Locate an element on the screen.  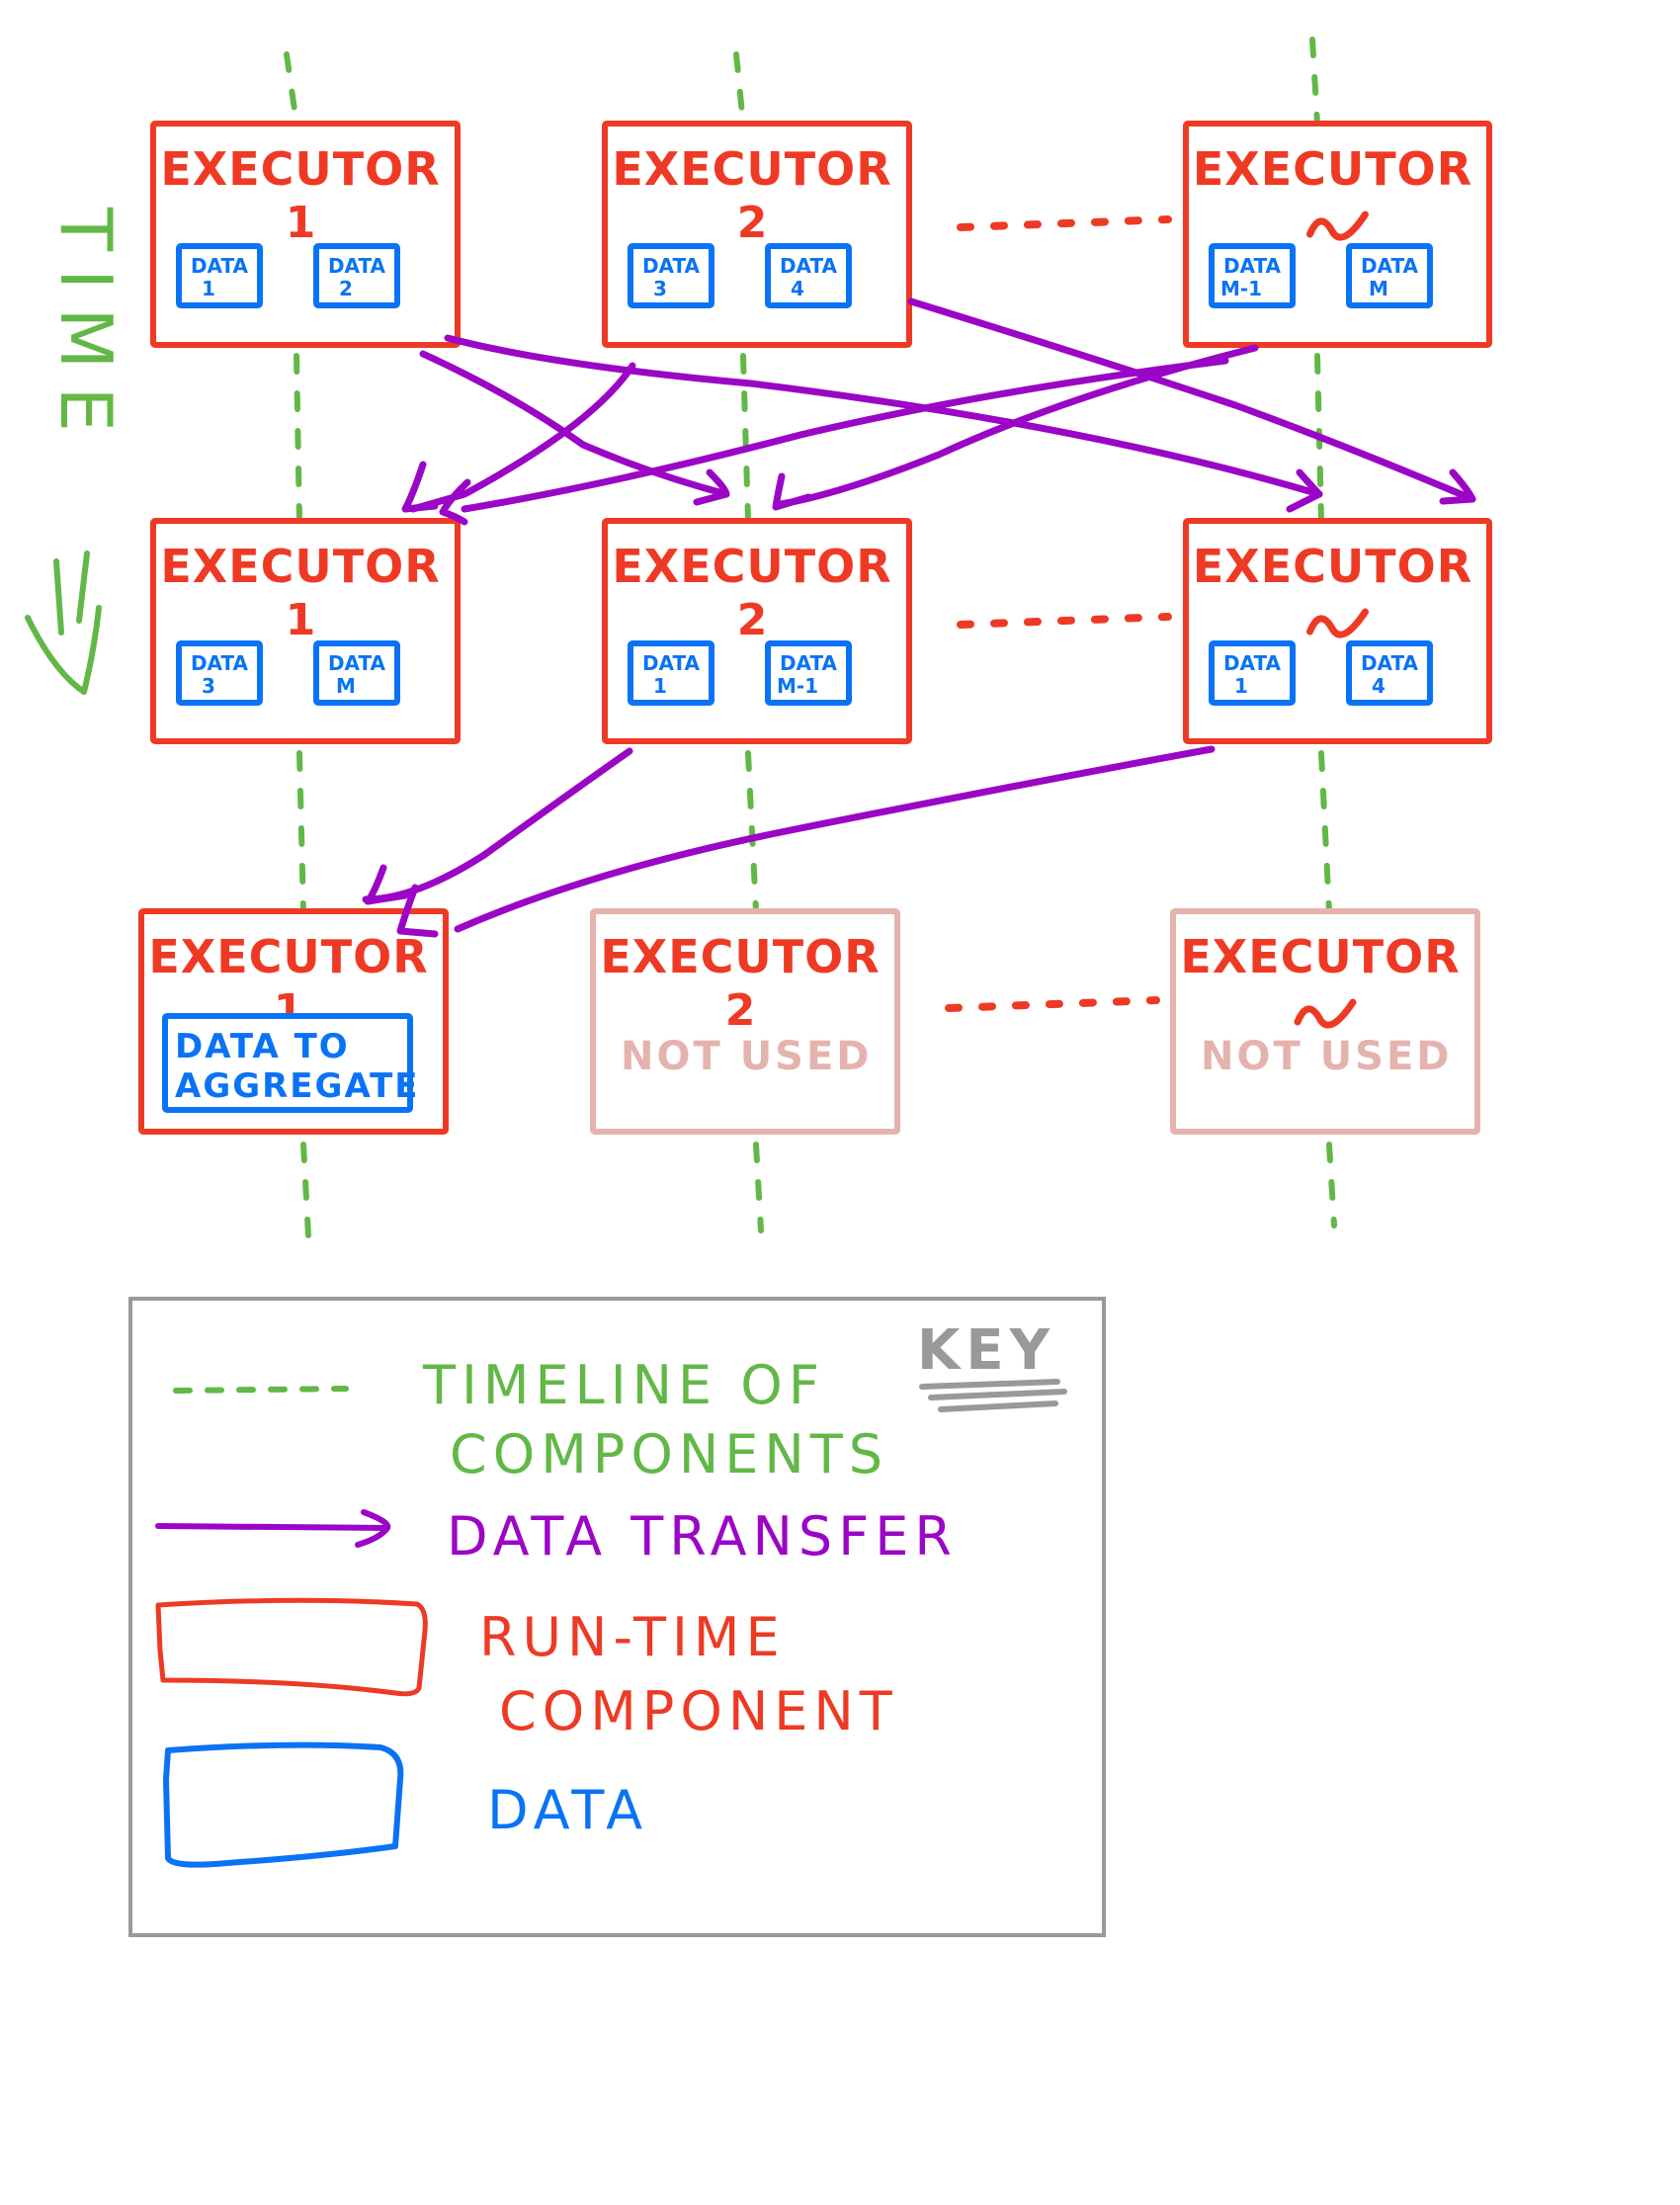
executor-r1-en: EXECUTORNDATAM-1DATAM is located at coordinates (1337, 234).